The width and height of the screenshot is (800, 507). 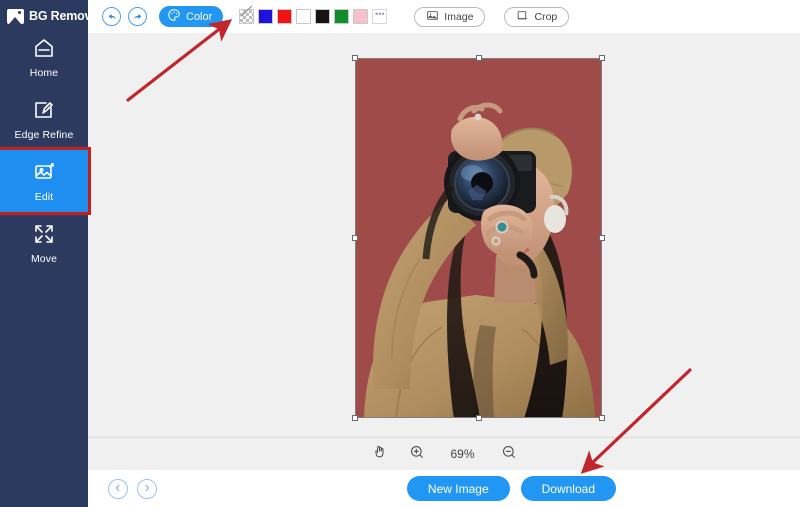 I want to click on swatch-transparent, so click(x=247, y=16).